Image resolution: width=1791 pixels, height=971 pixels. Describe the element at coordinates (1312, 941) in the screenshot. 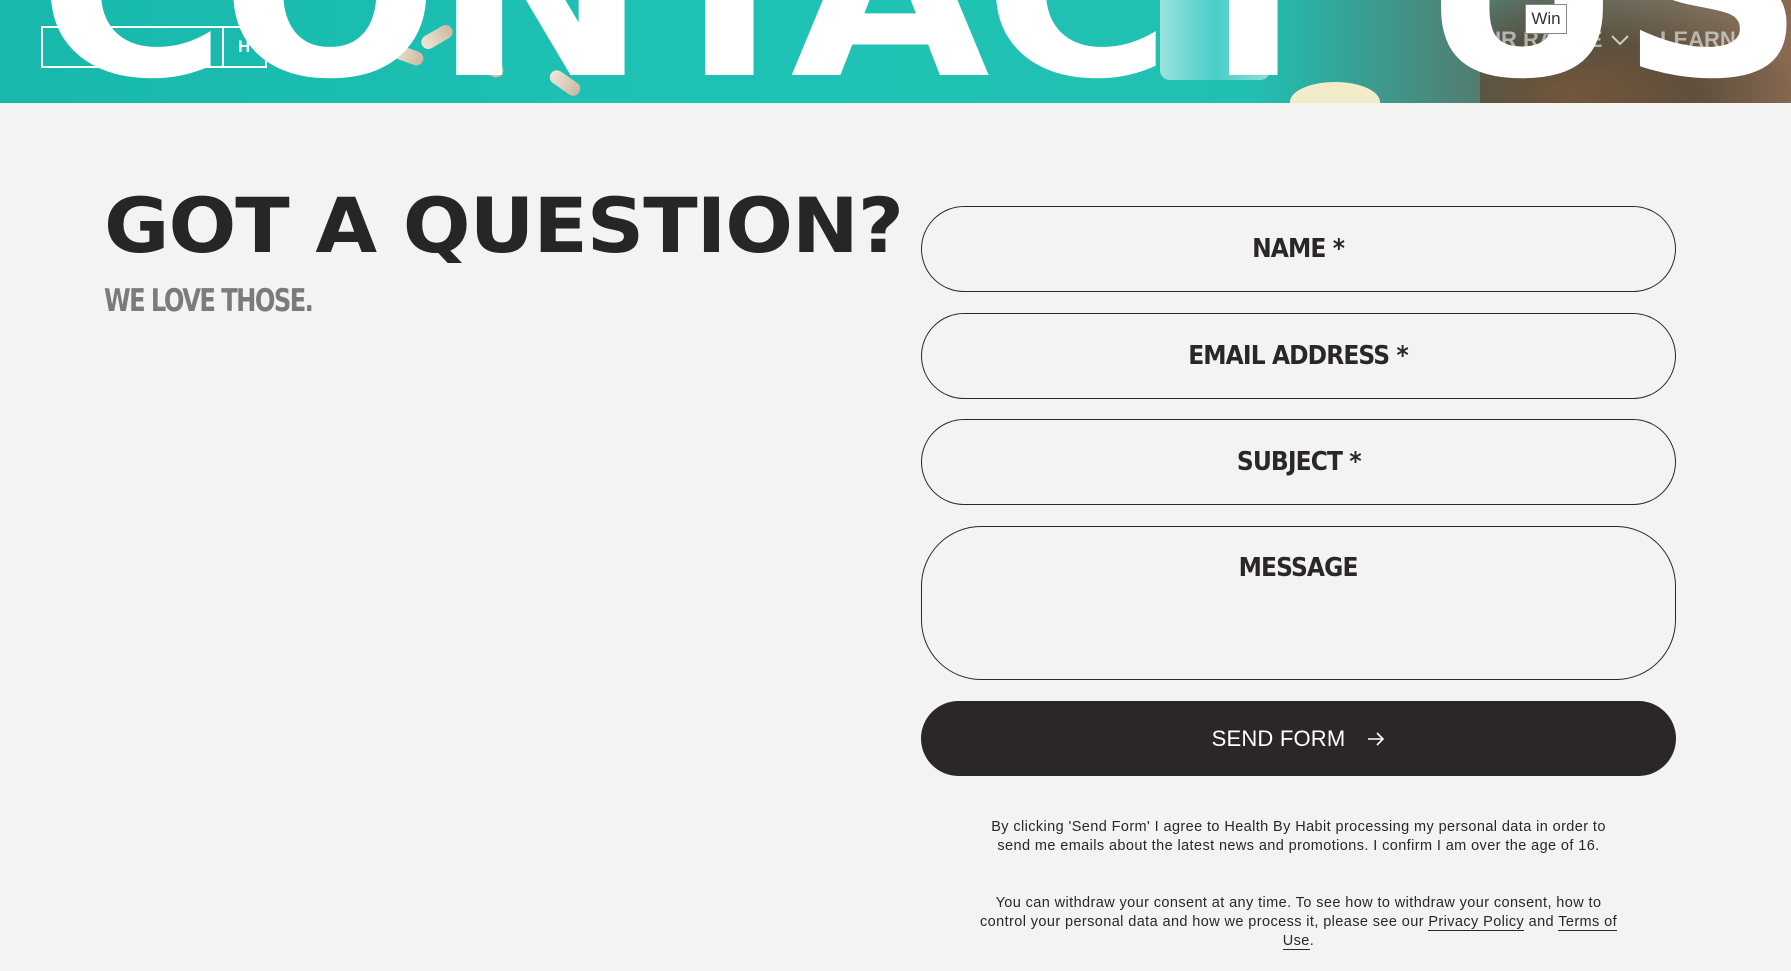

I see `consent-period: .` at that location.